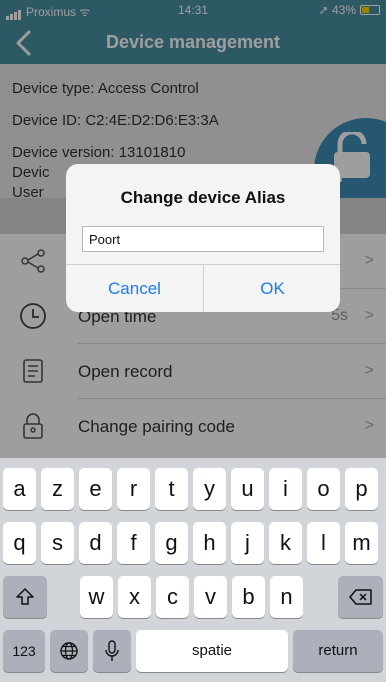  What do you see at coordinates (285, 489) in the screenshot?
I see `key-i: i` at bounding box center [285, 489].